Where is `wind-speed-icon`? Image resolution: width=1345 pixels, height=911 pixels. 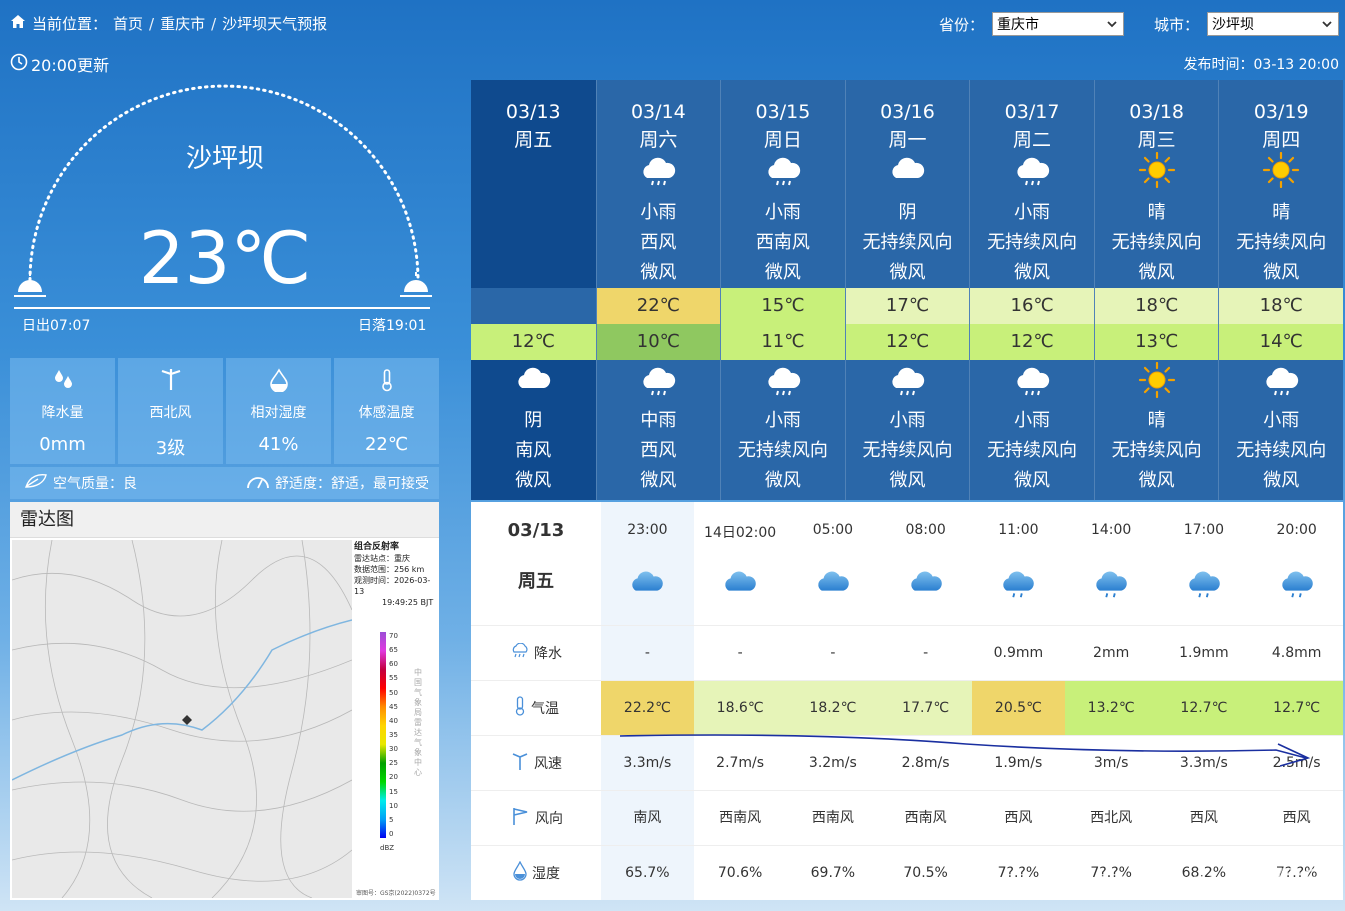
wind-speed-icon is located at coordinates (520, 763).